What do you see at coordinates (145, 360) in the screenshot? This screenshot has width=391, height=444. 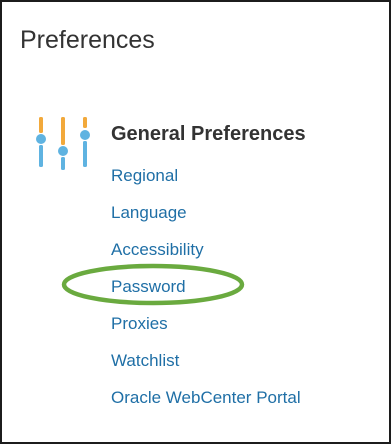 I see `link-watchlist: Watchlist` at bounding box center [145, 360].